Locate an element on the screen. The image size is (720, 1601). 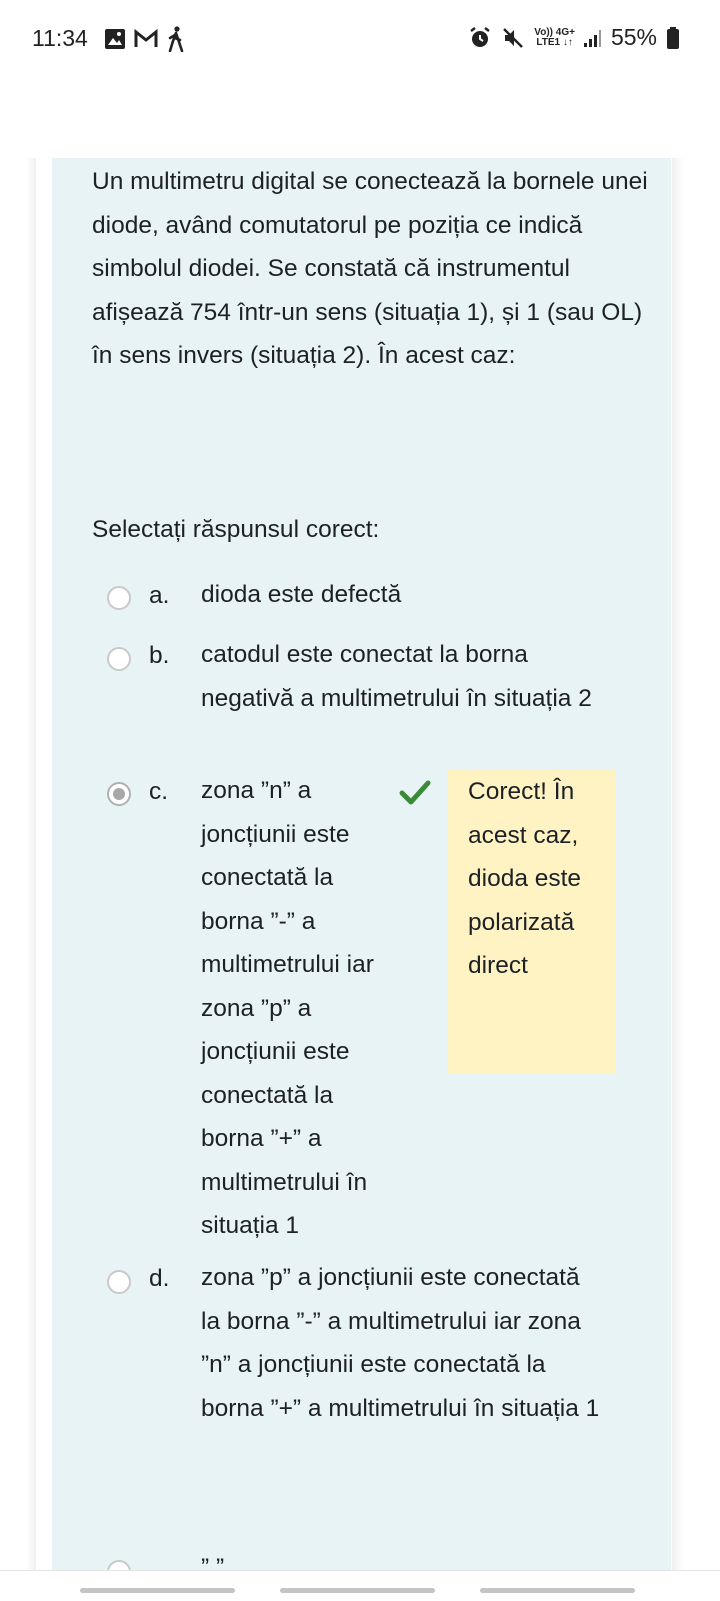
option-d-radio is located at coordinates (119, 1282).